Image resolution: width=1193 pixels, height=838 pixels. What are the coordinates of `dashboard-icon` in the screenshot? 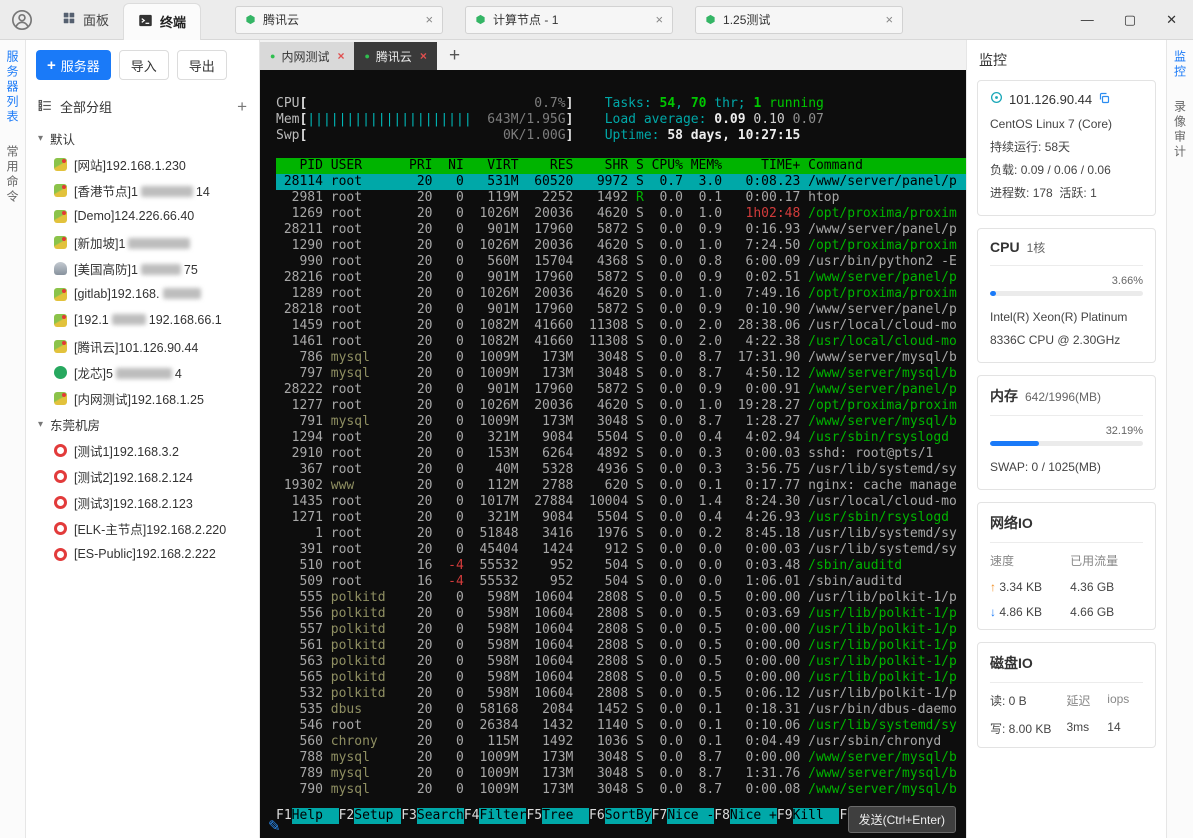 It's located at (69, 19).